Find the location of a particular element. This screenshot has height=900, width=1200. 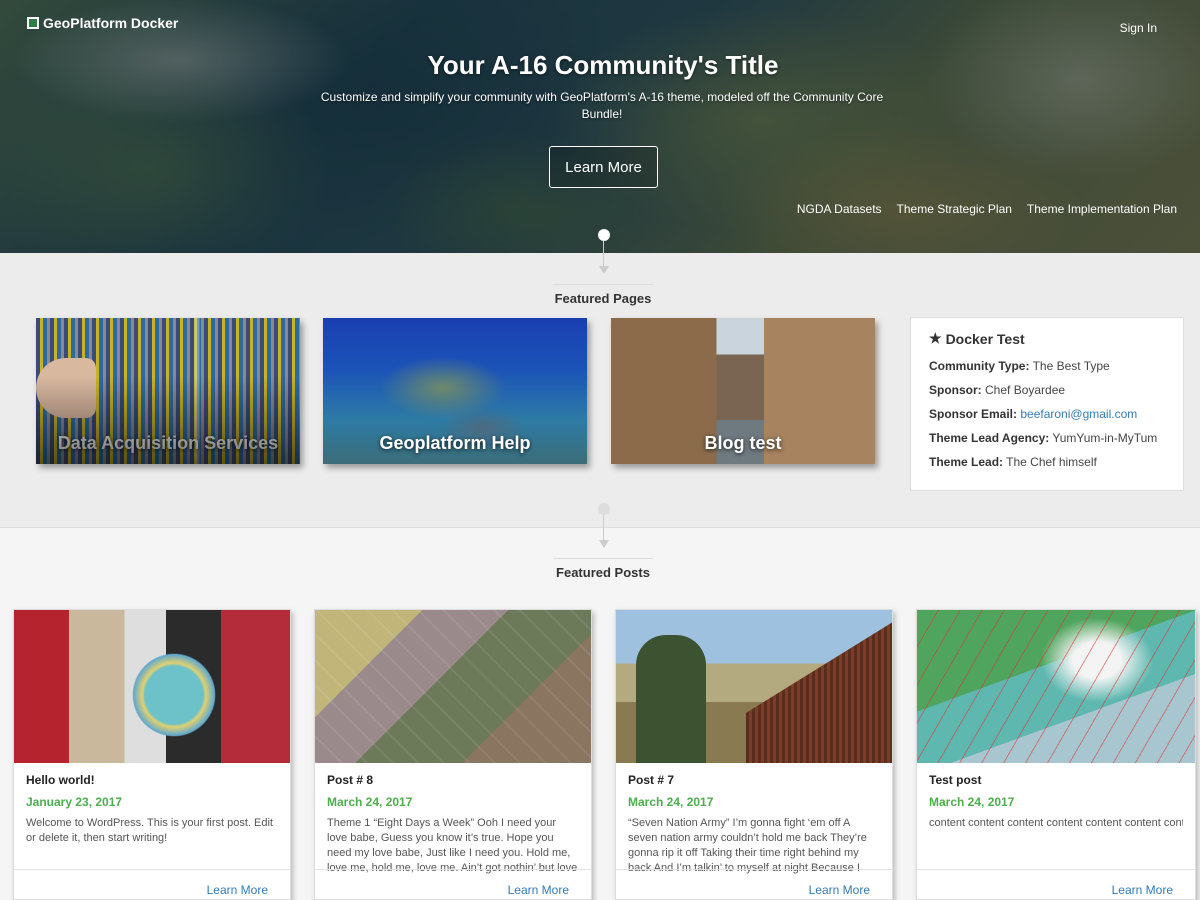

brand-name: GeoPlatform Docker is located at coordinates (111, 23).